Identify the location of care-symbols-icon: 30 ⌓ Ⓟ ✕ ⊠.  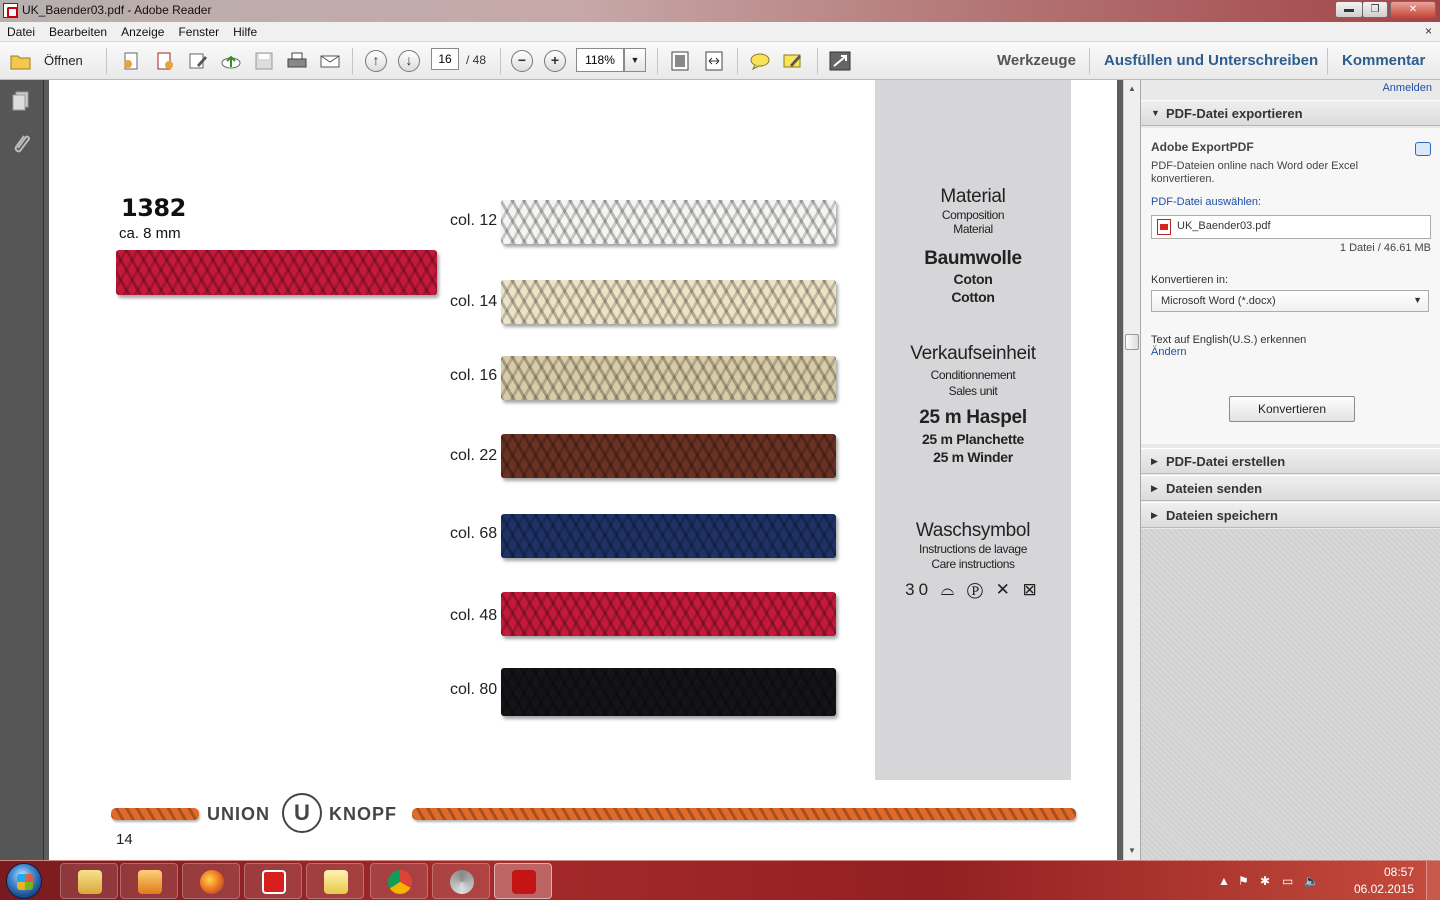
(973, 589).